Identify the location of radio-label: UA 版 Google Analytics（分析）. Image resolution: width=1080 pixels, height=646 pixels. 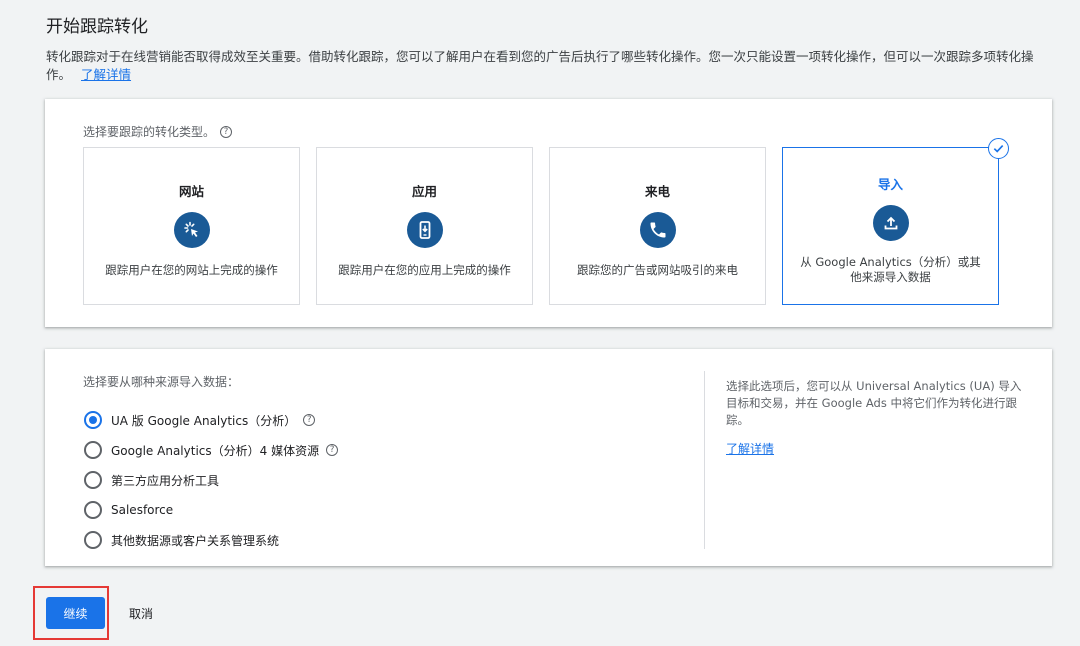
(204, 420).